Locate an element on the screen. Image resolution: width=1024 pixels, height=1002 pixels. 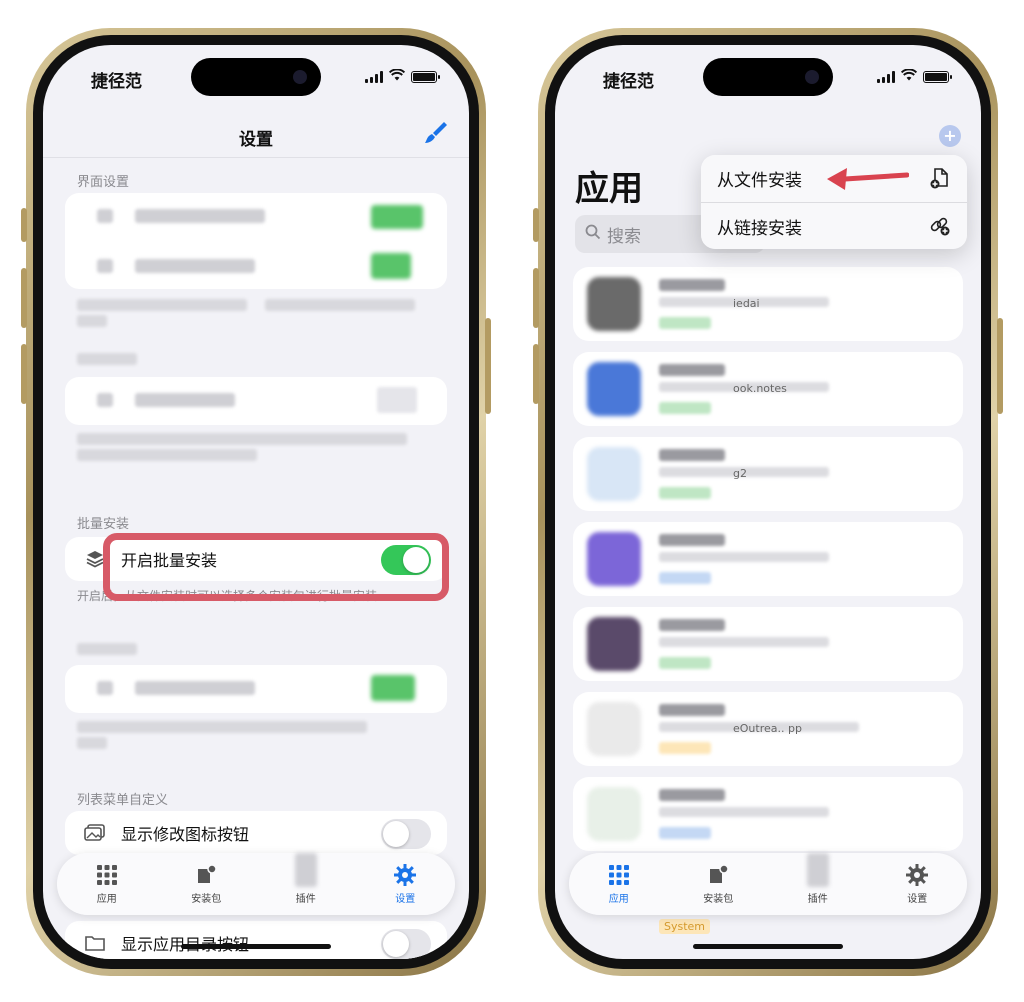
show-edit-icon-label: 显示修改图标按钮 is located at coordinates (185, 834).